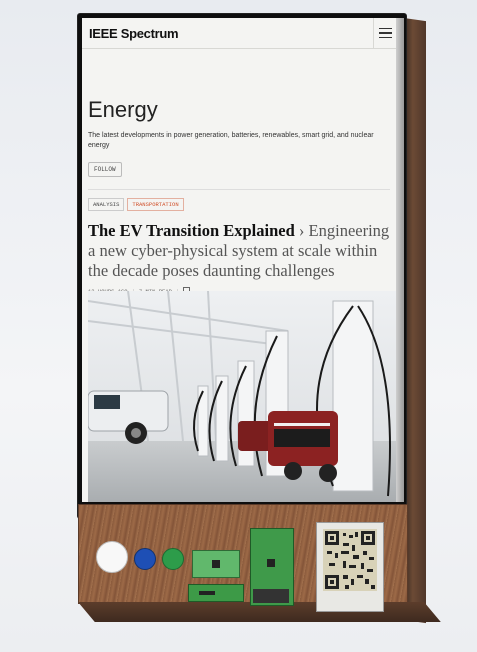 The width and height of the screenshot is (477, 652). What do you see at coordinates (112, 557) in the screenshot?
I see `white-button` at bounding box center [112, 557].